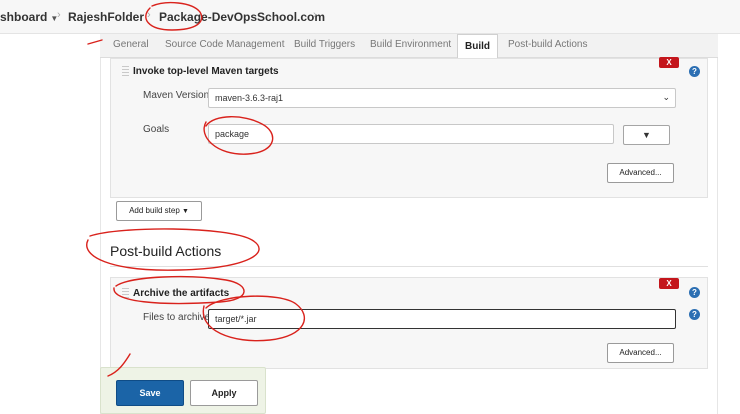  I want to click on goals-input: package, so click(411, 134).